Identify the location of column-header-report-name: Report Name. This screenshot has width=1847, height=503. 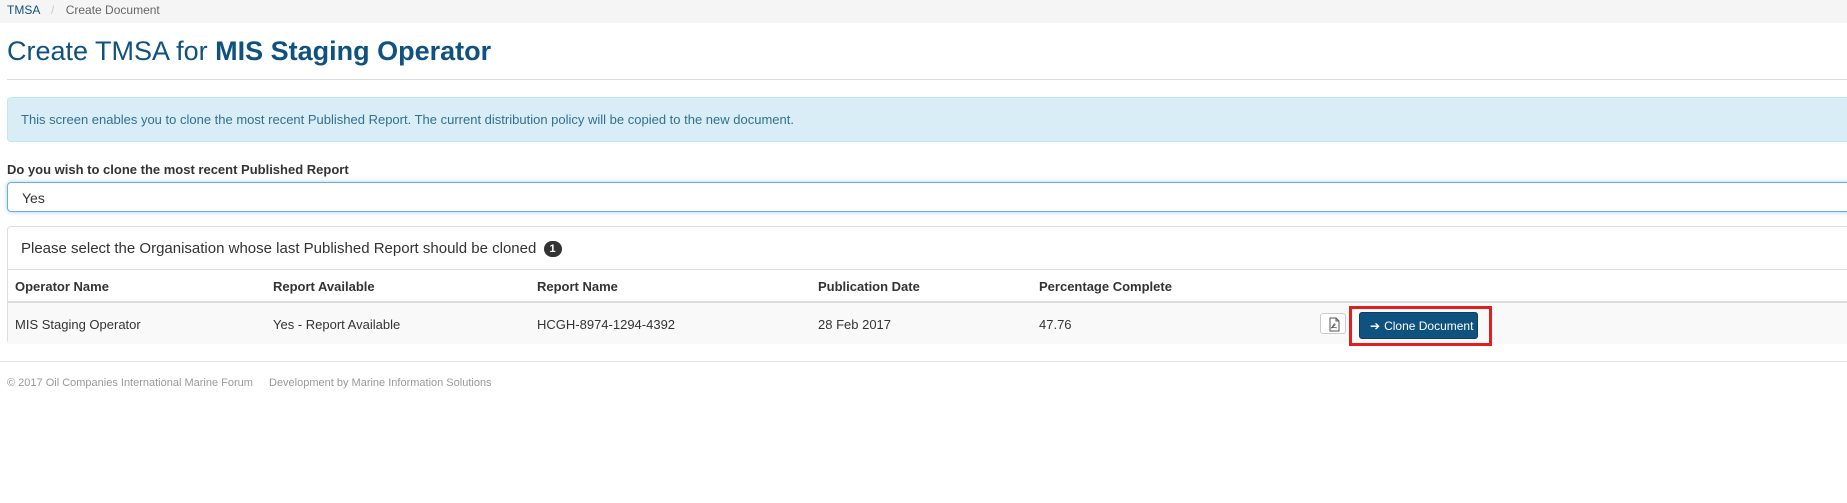
(577, 286).